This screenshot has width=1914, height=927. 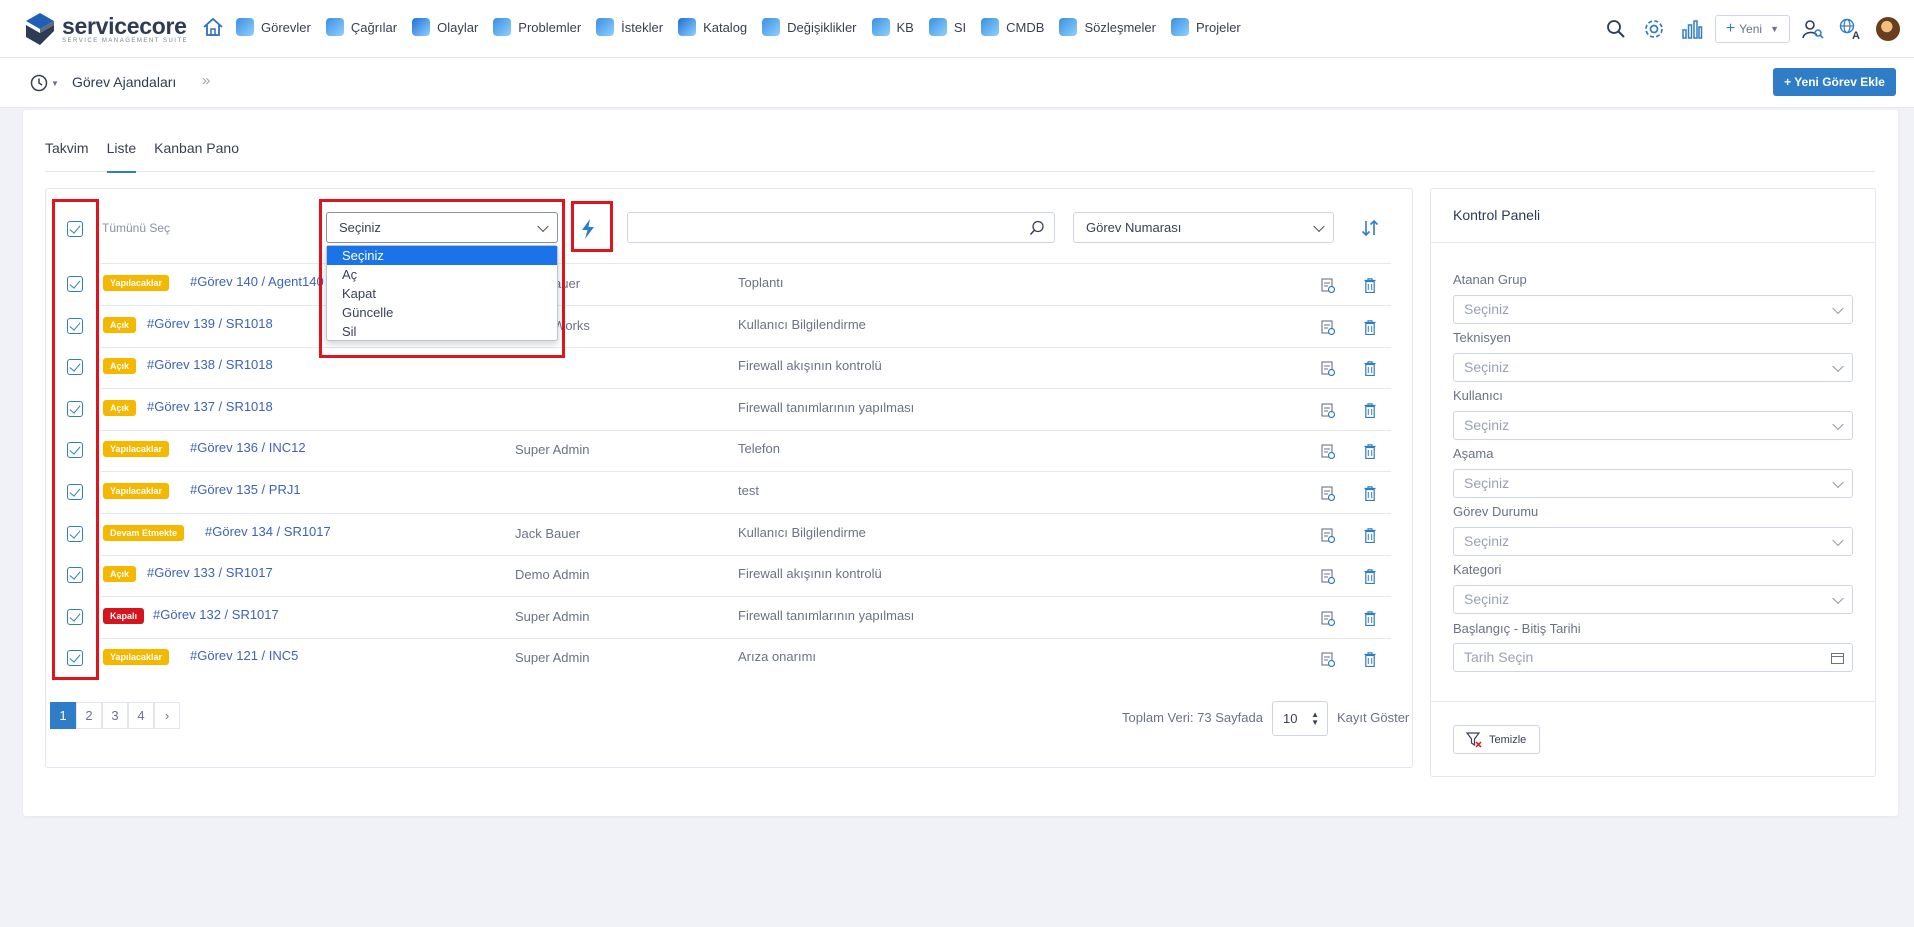 I want to click on nav-item-kb: KB, so click(x=892, y=27).